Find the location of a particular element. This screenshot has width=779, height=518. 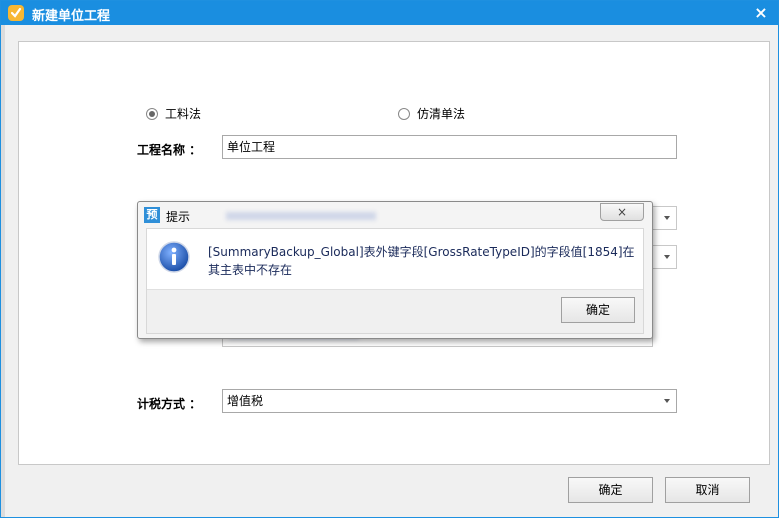

tax-method-value: 增值税 is located at coordinates (245, 401).